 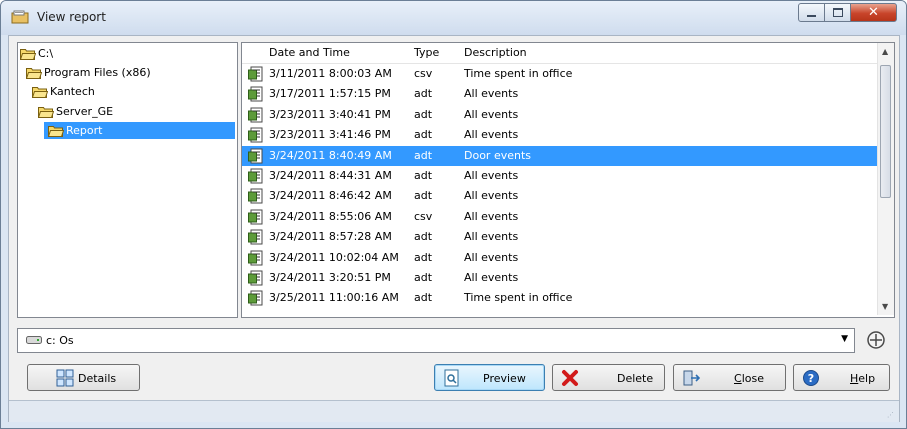 What do you see at coordinates (560, 278) in the screenshot?
I see `table-row: 3/24/2011 3:20:51 PM adt All events` at bounding box center [560, 278].